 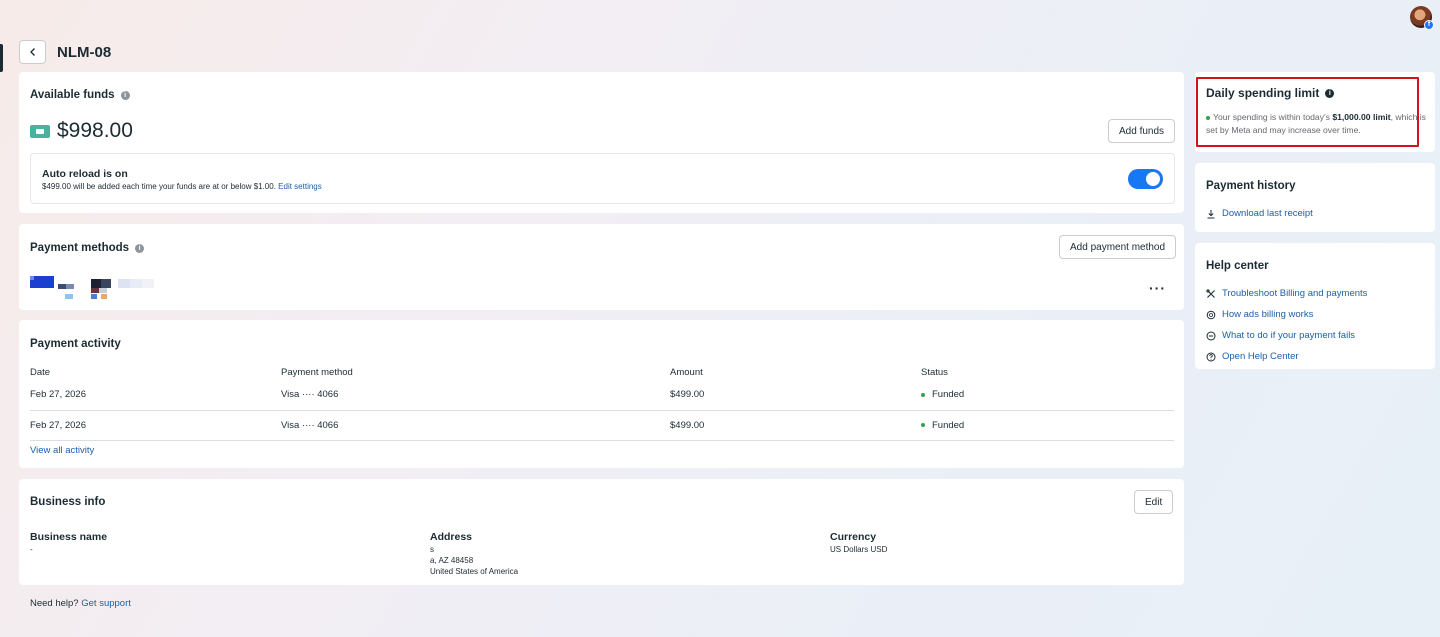 I want to click on help-link-label: How ads billing works, so click(x=1268, y=314).